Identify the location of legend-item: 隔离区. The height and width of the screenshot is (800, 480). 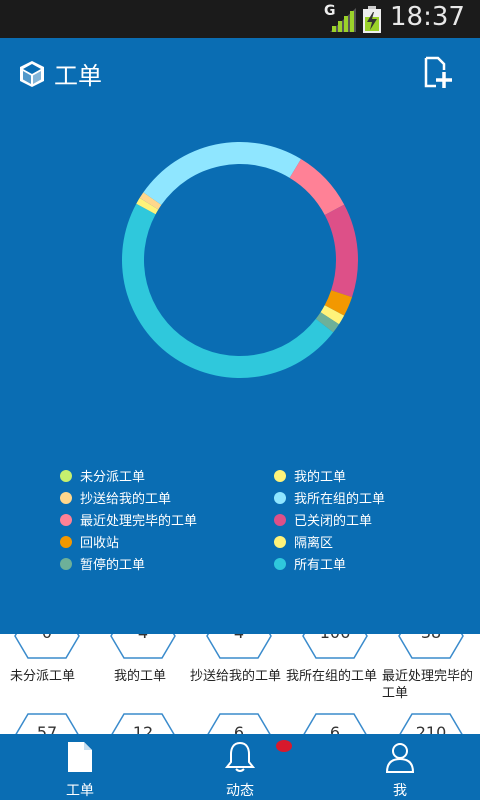
(303, 541).